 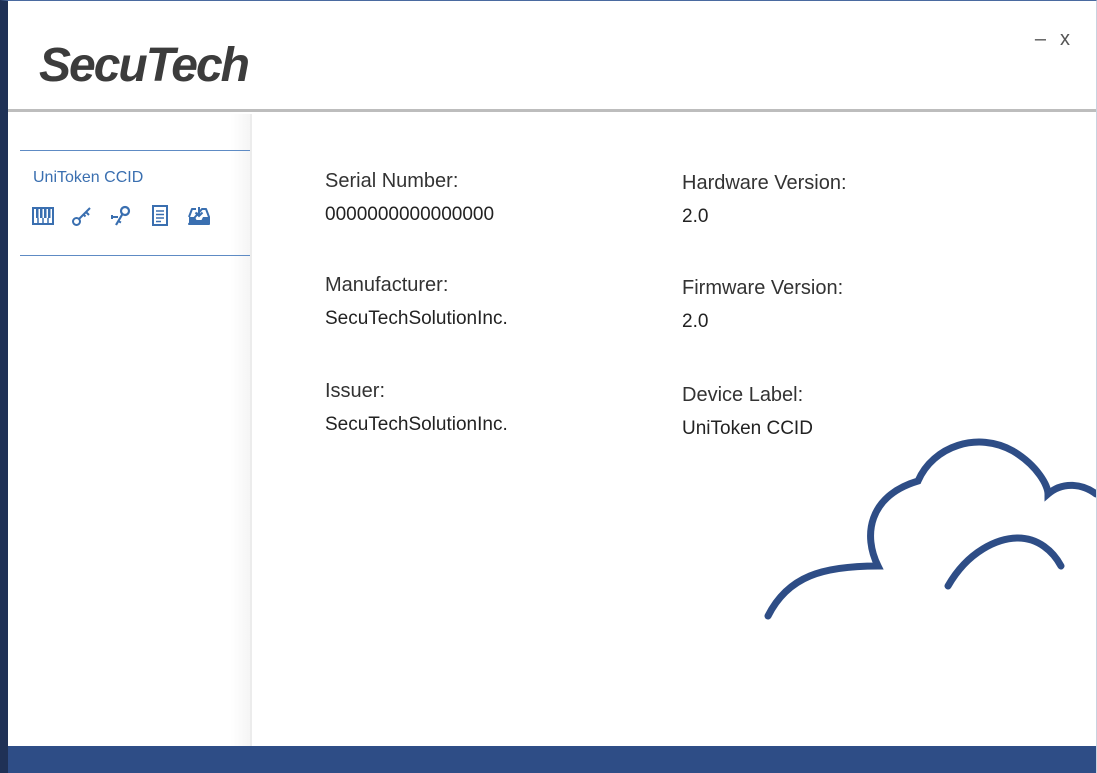 I want to click on device-toolbar, so click(x=121, y=216).